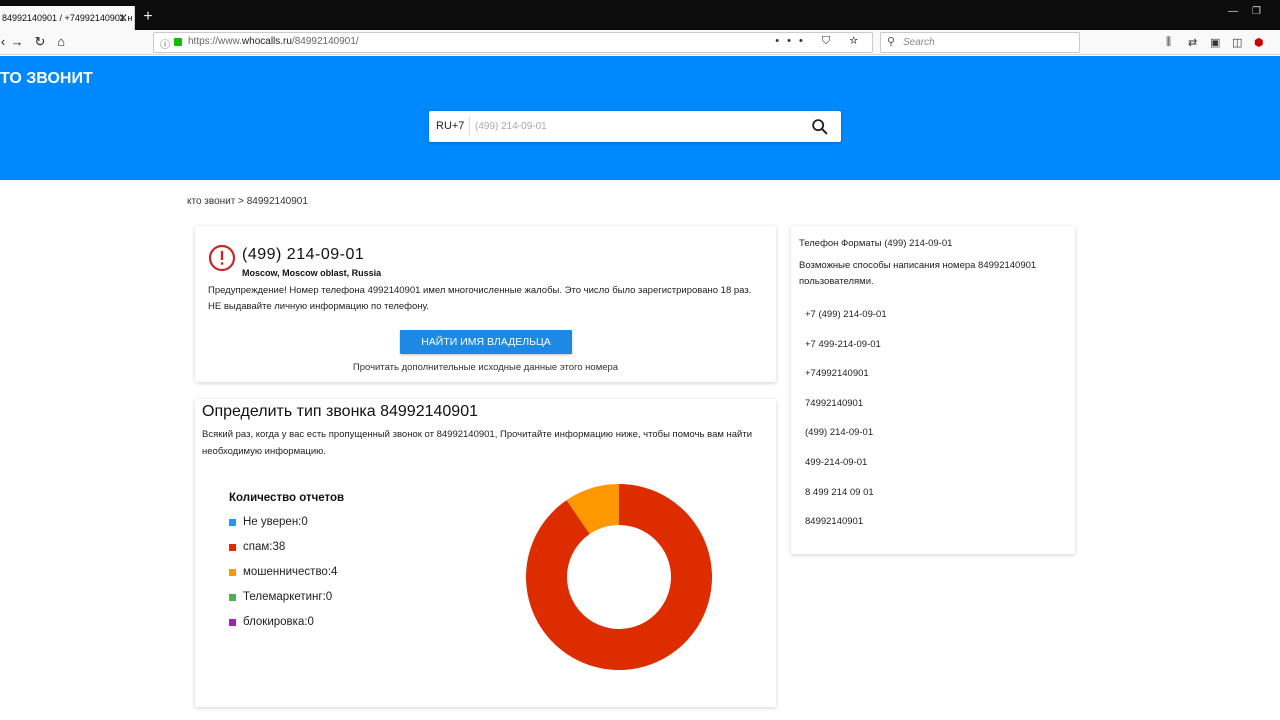 This screenshot has width=1280, height=720. Describe the element at coordinates (834, 403) in the screenshot. I see `format-item: 74992140901` at that location.